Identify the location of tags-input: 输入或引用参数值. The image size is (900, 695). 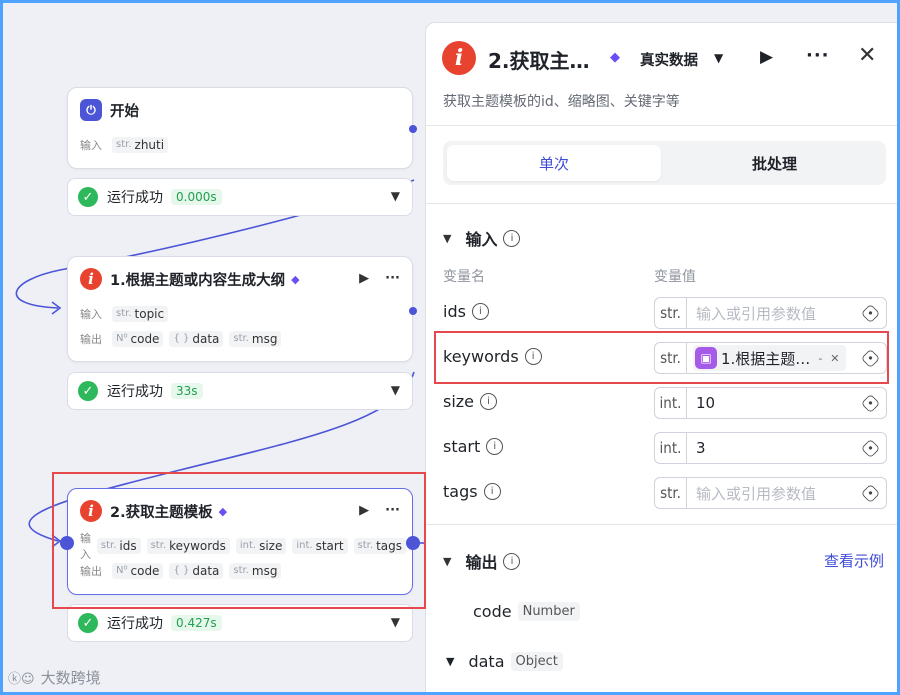
(756, 493).